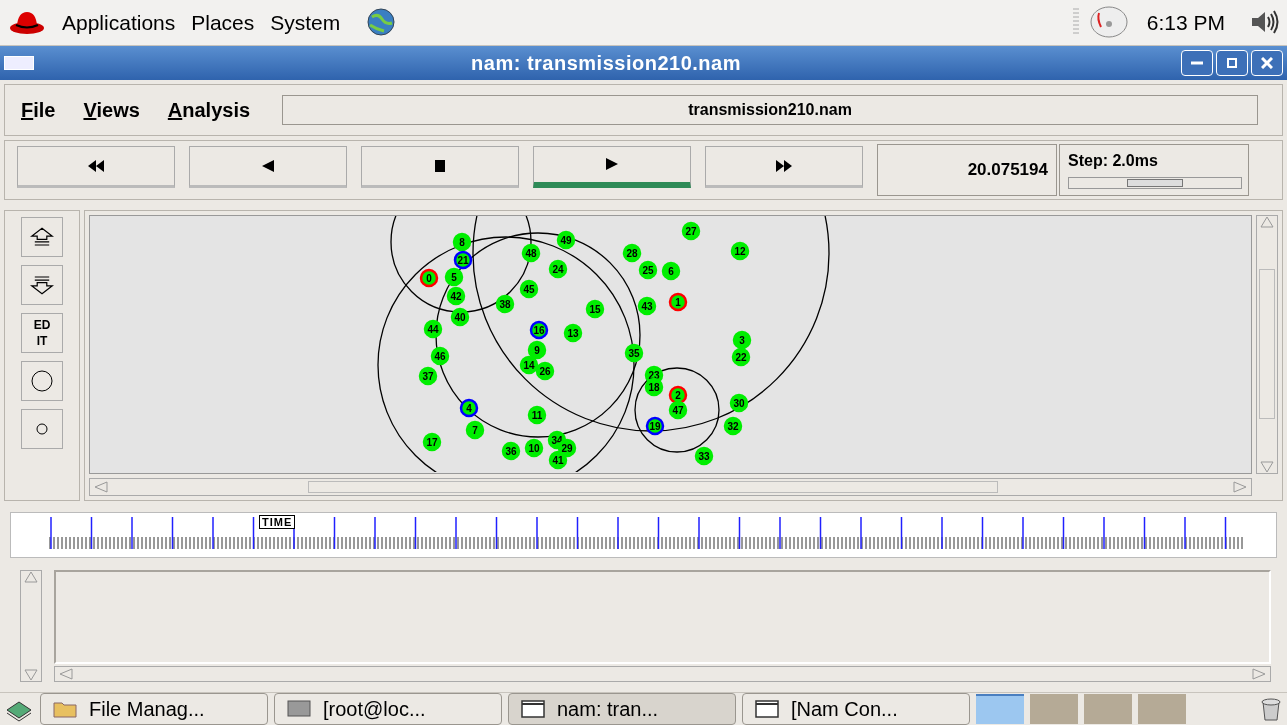 The width and height of the screenshot is (1287, 725). I want to click on close-icon, so click(1267, 62).